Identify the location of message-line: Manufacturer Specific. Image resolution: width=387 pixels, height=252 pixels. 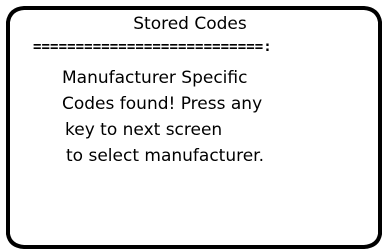
(155, 78).